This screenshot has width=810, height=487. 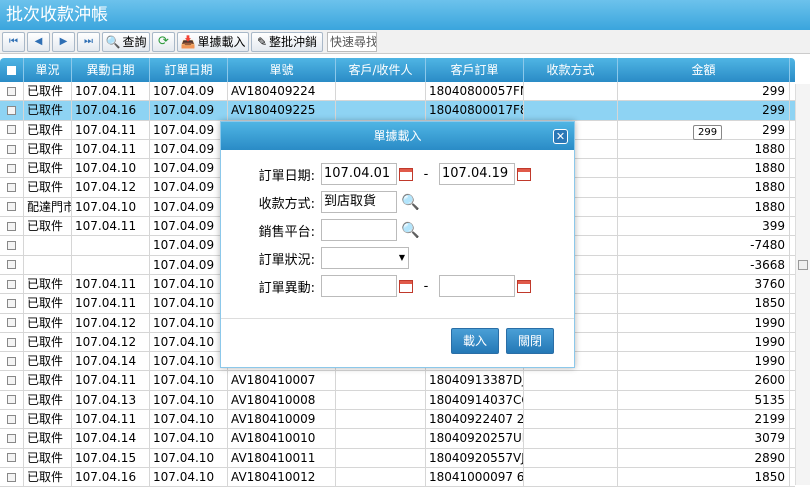 What do you see at coordinates (802, 284) in the screenshot?
I see `vertical-scrollbar` at bounding box center [802, 284].